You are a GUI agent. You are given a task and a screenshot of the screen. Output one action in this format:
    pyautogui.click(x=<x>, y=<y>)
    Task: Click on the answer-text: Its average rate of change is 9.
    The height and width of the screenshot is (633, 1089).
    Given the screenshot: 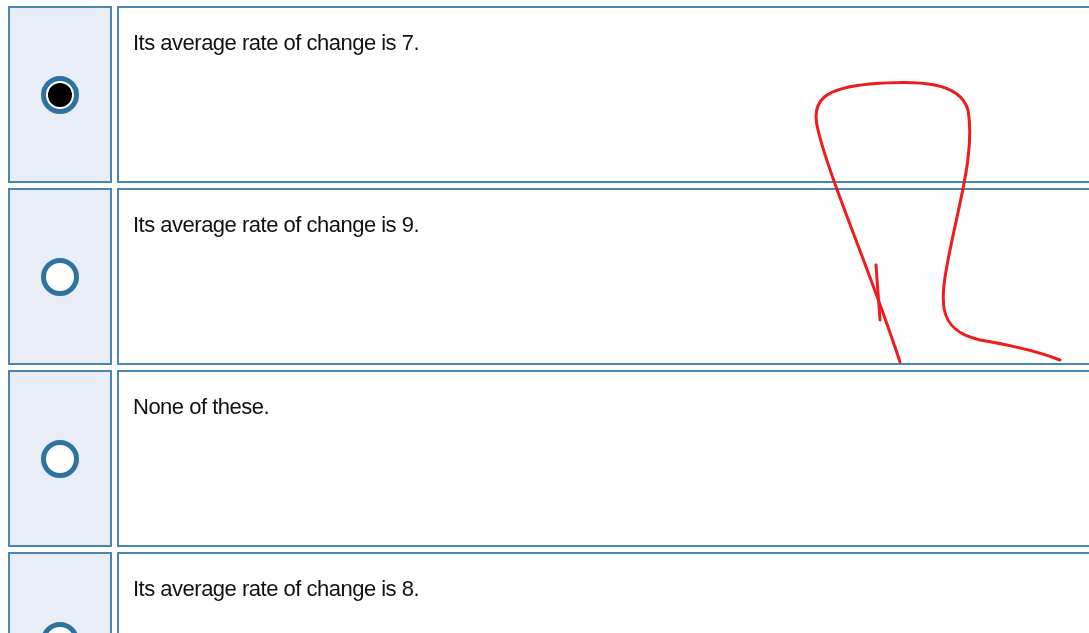 What is the action you would take?
    pyautogui.click(x=276, y=224)
    